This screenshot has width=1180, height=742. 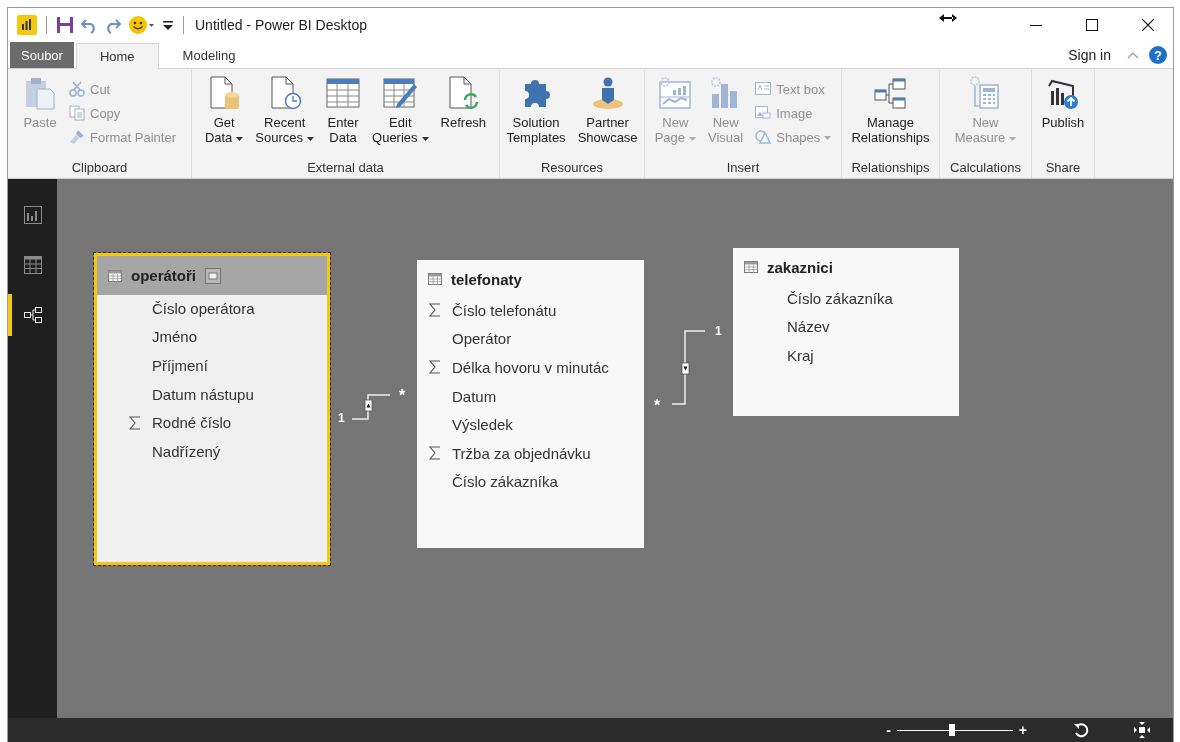 I want to click on group-label: Relationships, so click(x=890, y=168).